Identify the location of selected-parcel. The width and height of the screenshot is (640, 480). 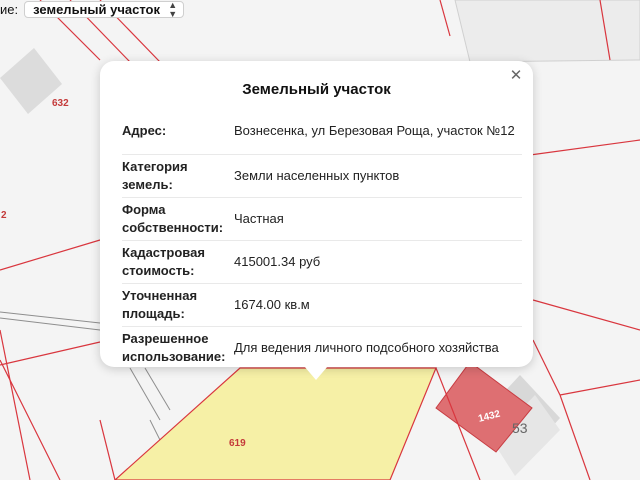
(275, 423).